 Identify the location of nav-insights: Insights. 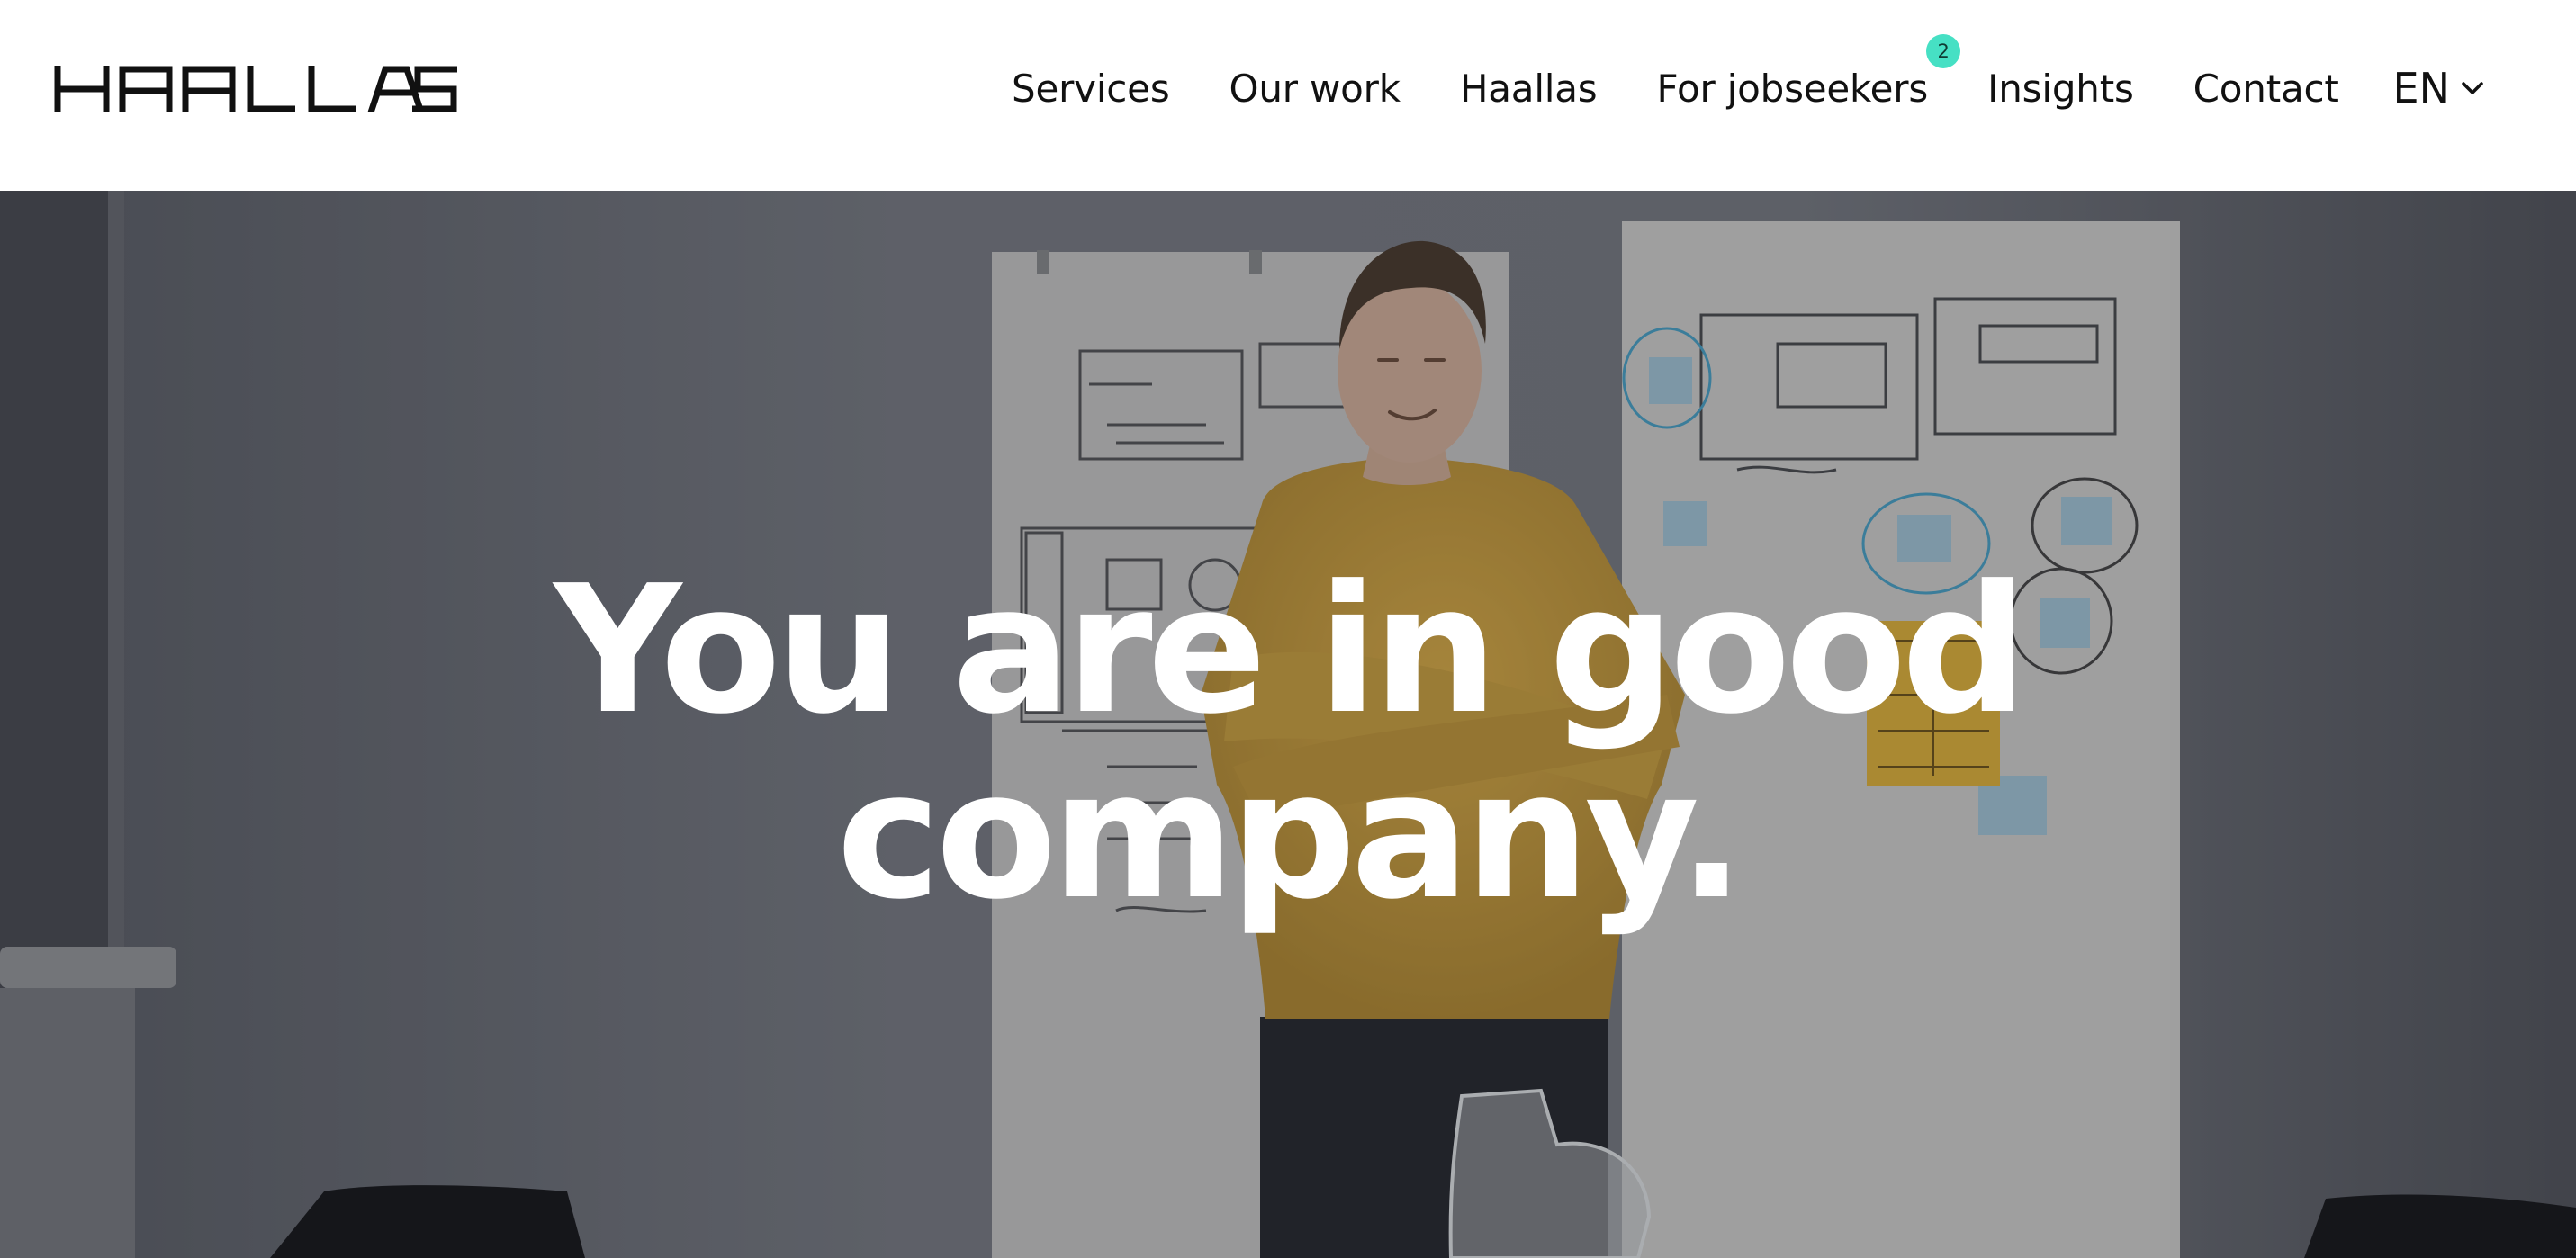
(2060, 89).